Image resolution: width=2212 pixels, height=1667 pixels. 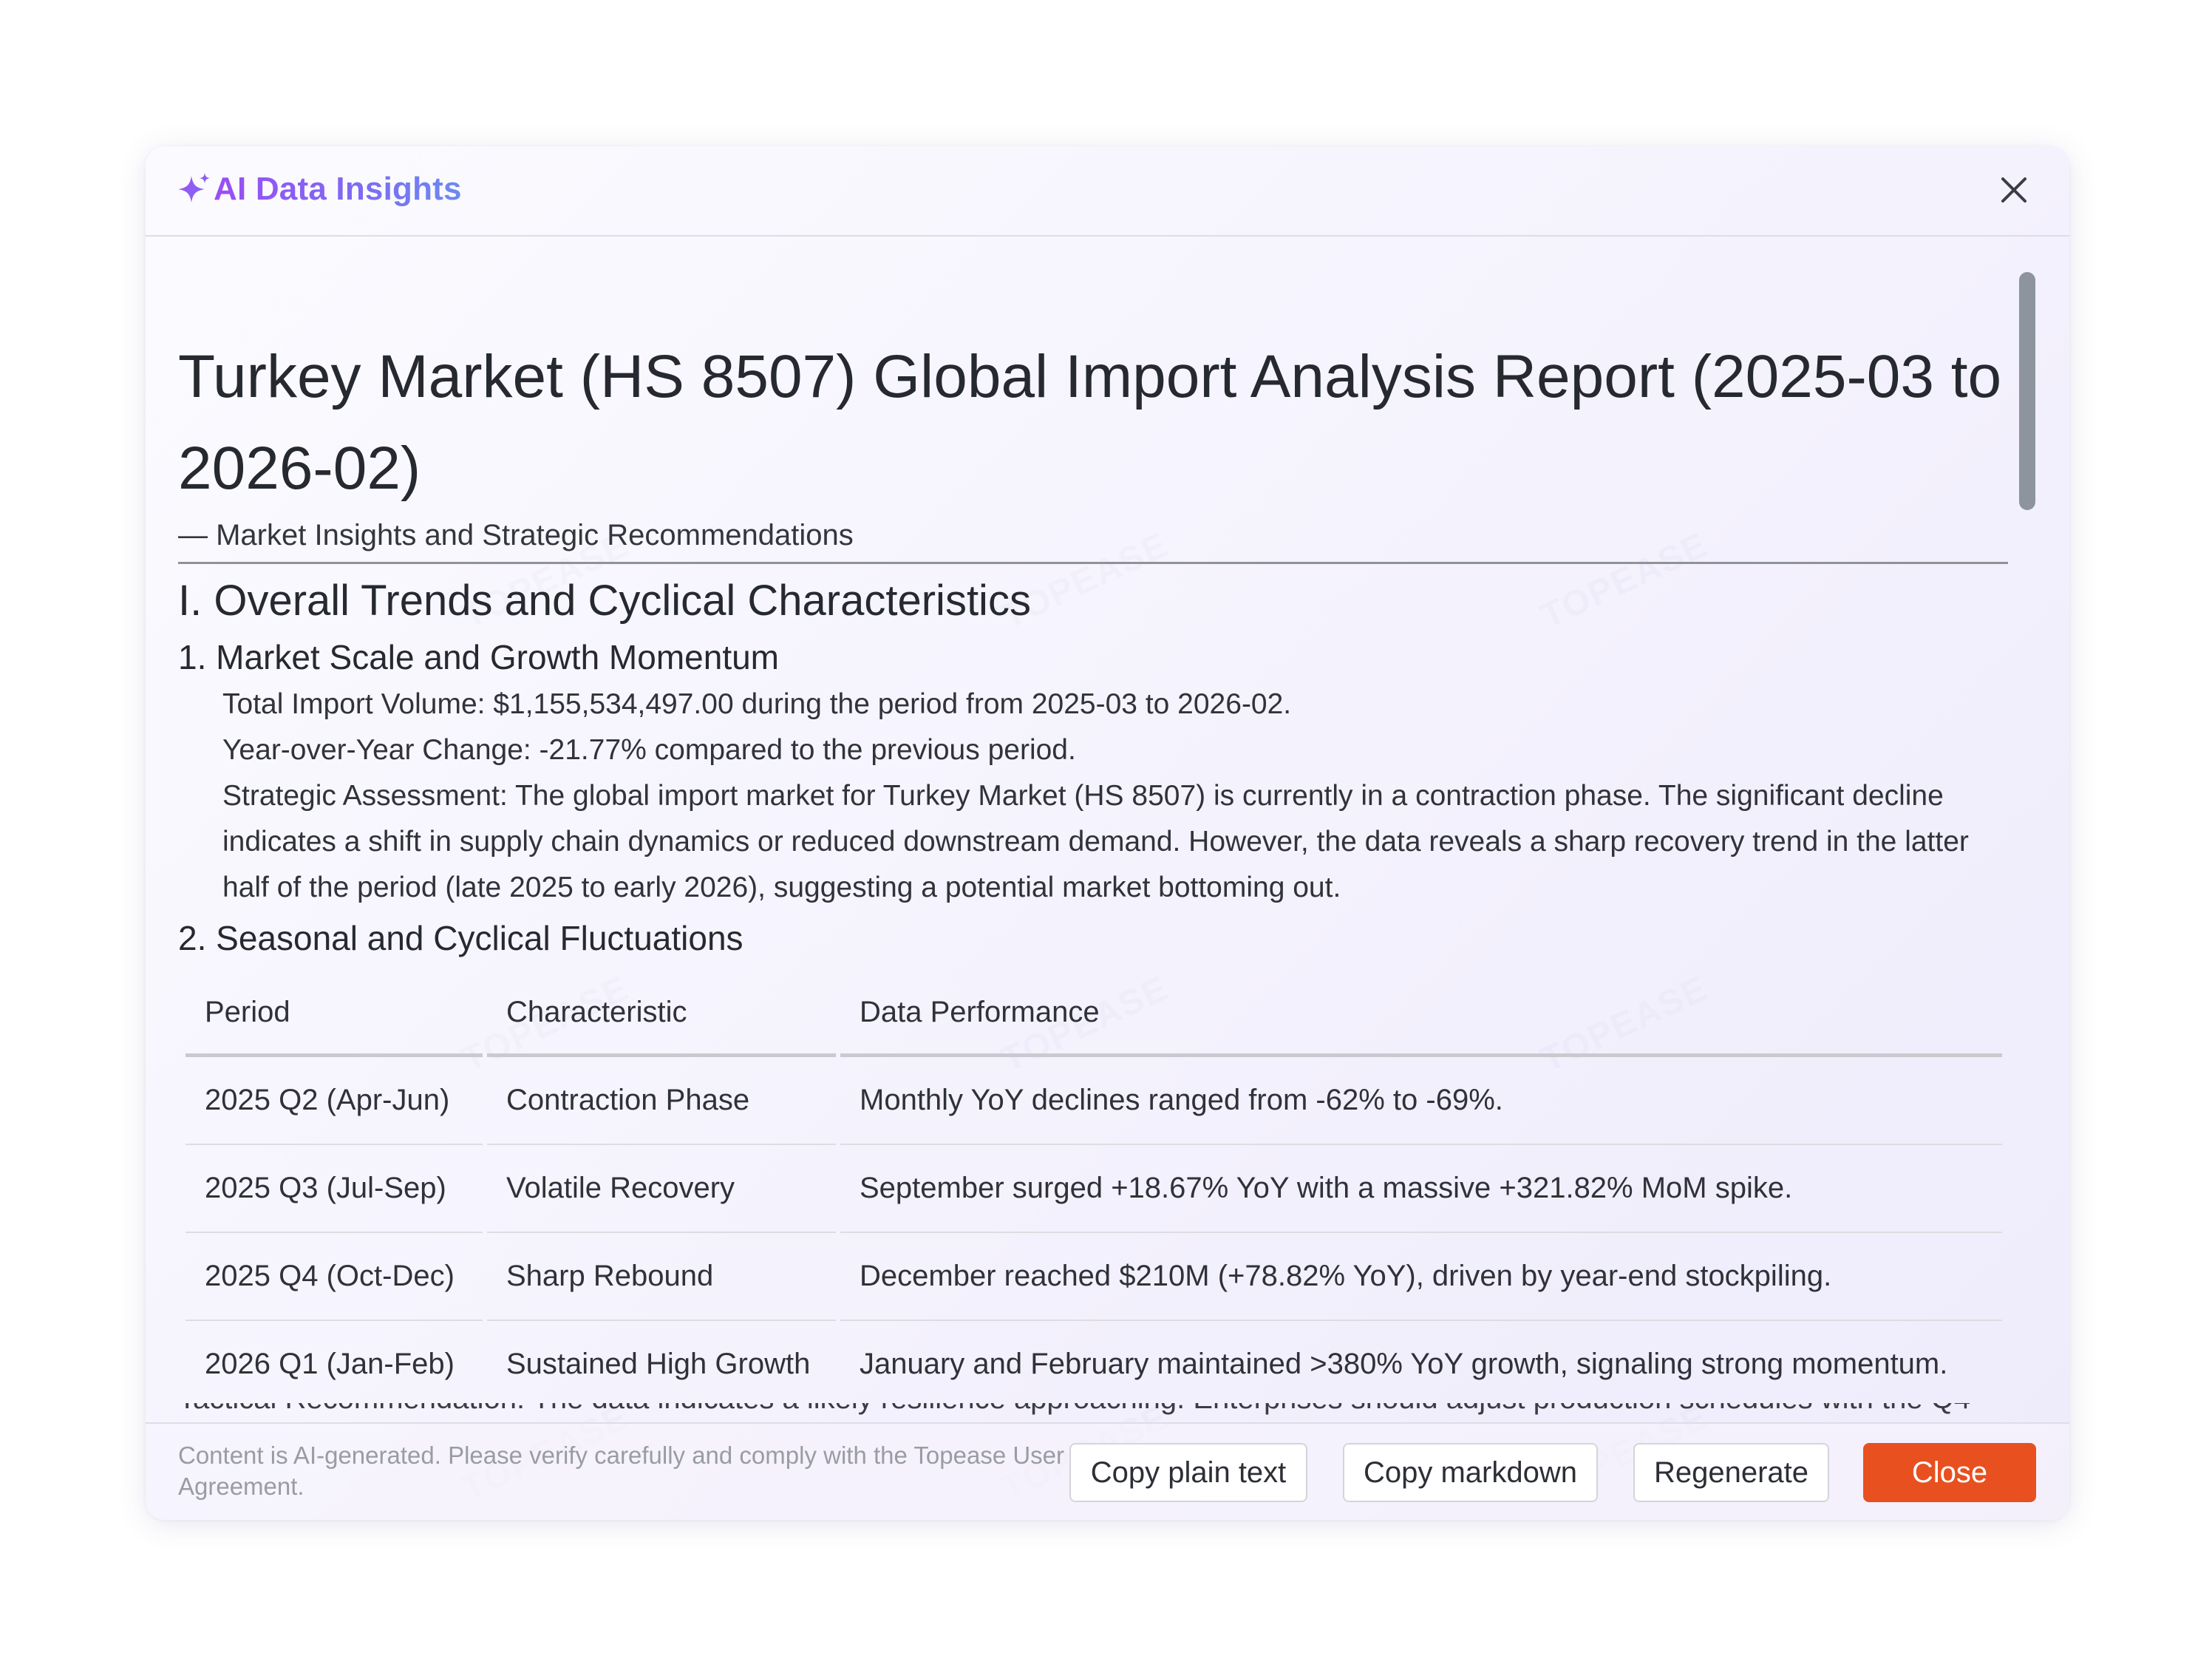 I want to click on copy-plain-text-button: Copy plain text, so click(x=1188, y=1472).